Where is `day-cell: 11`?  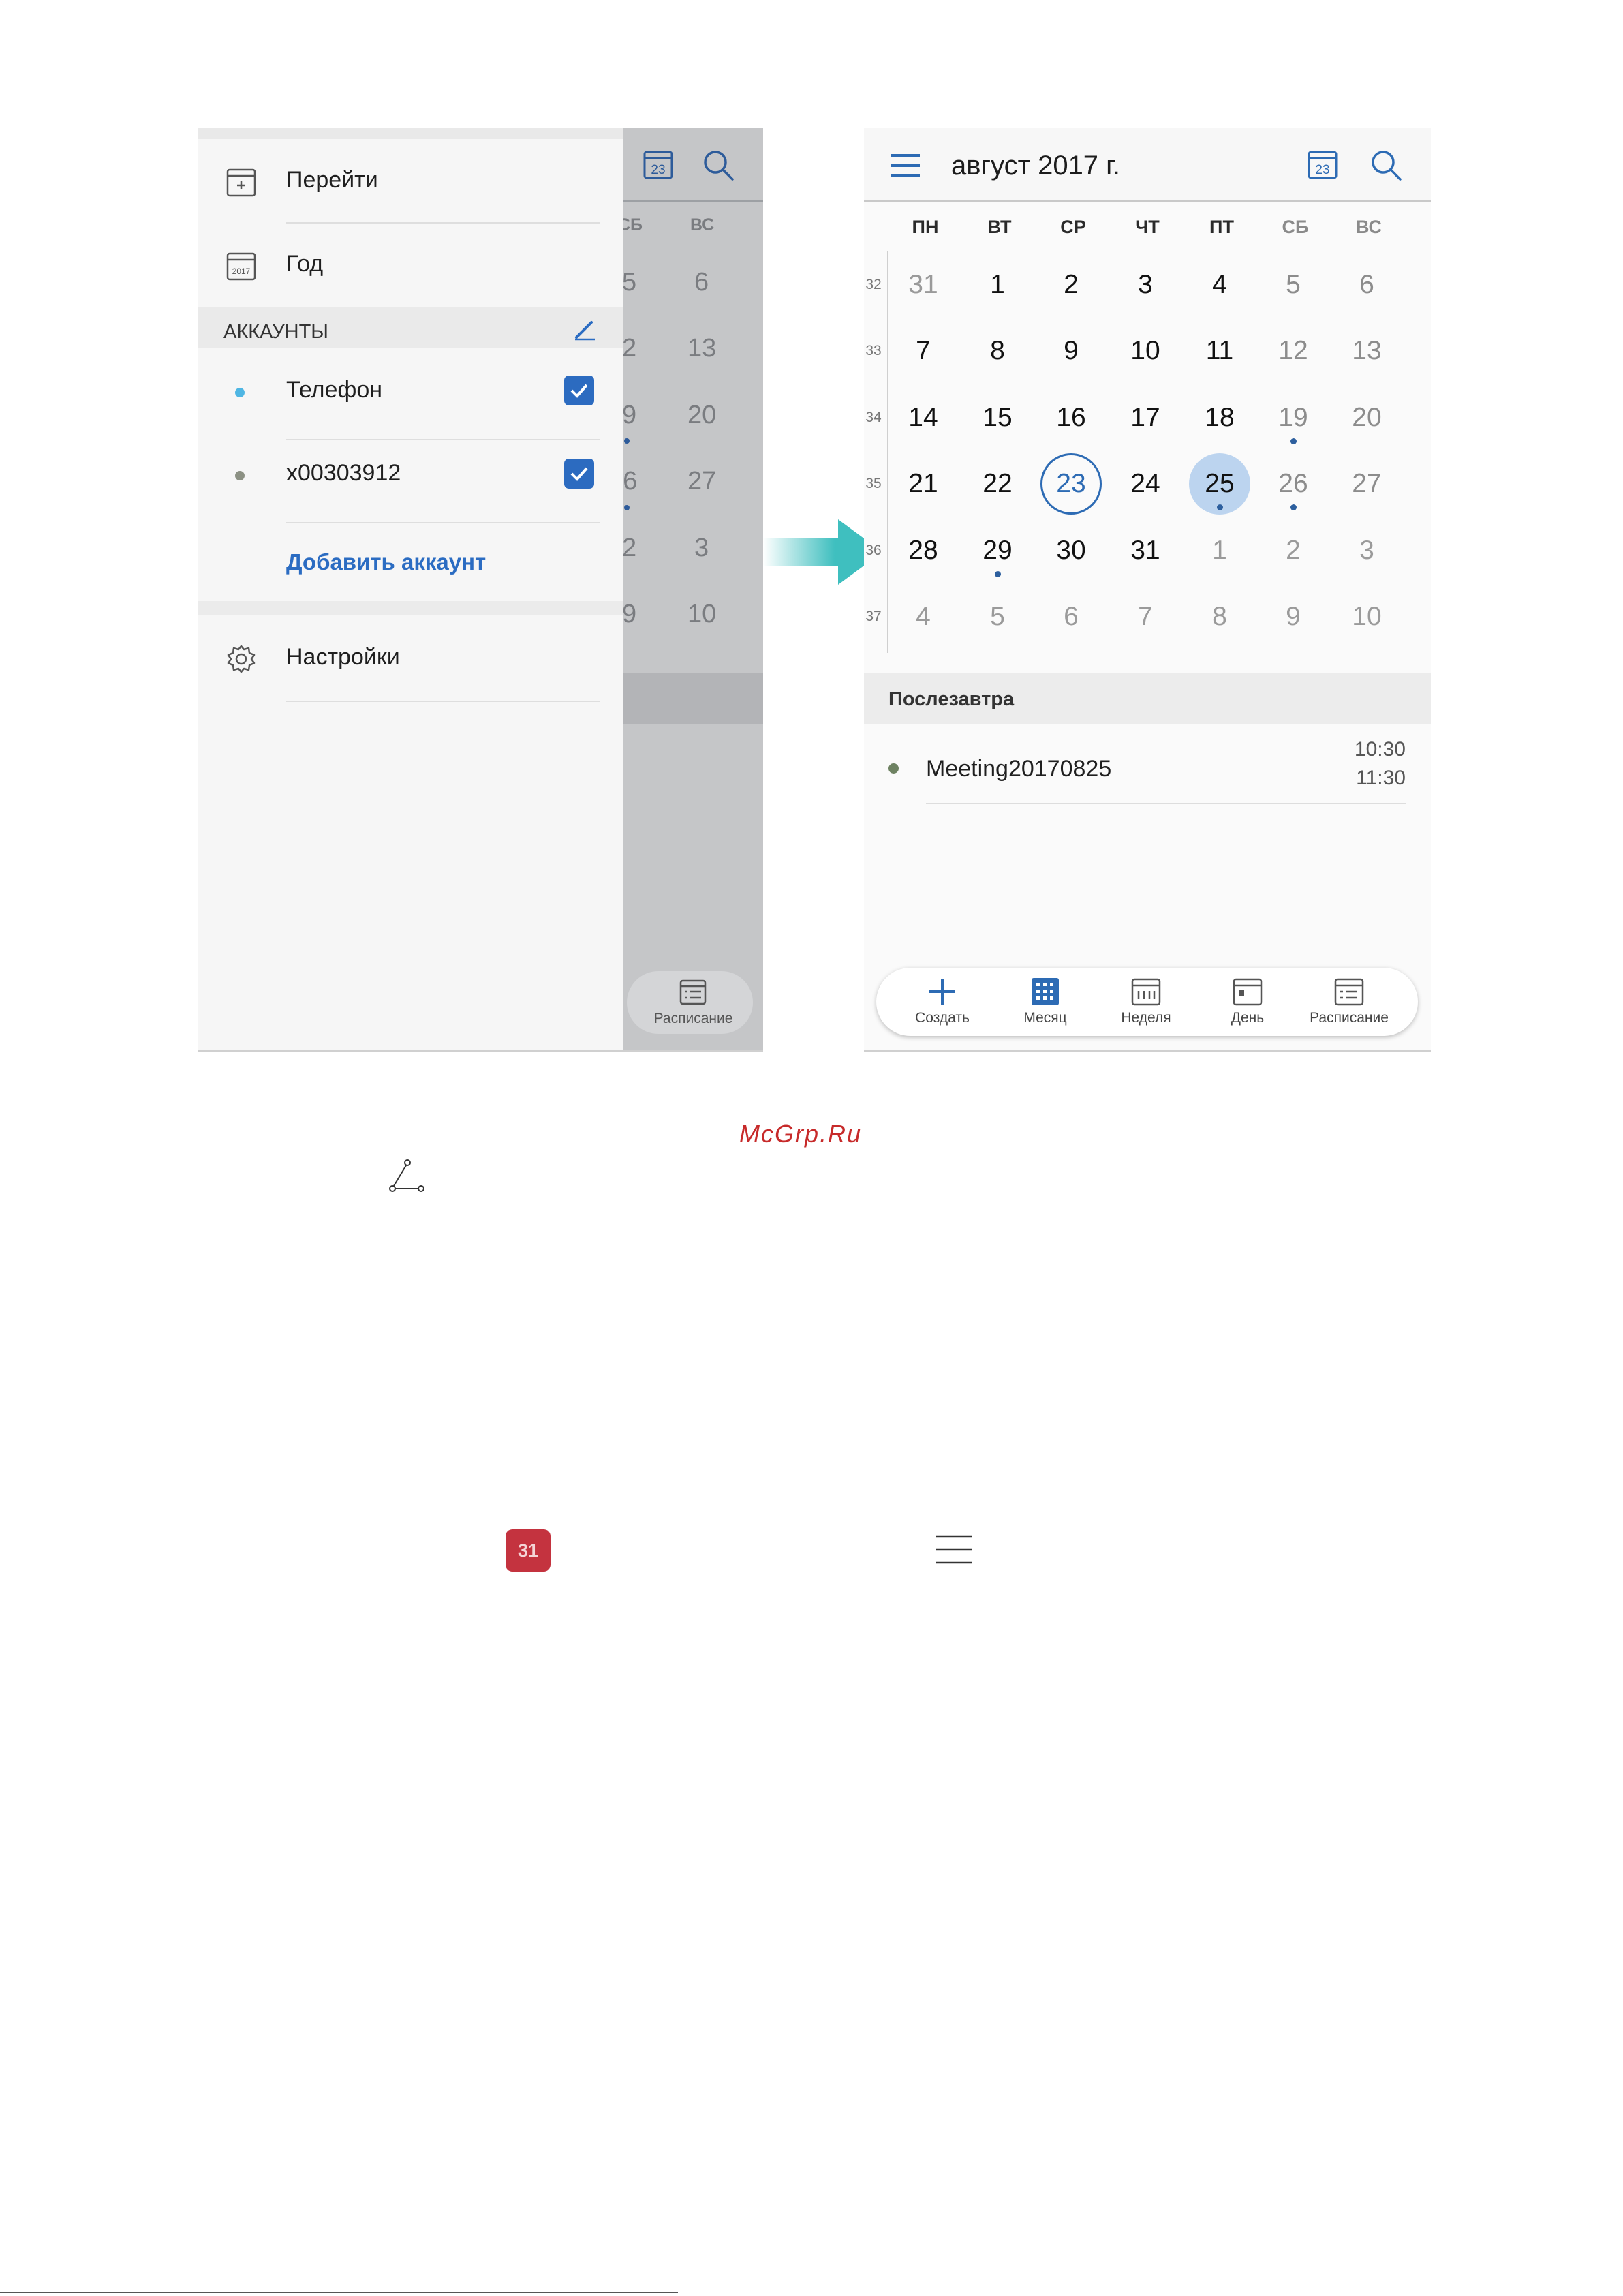 day-cell: 11 is located at coordinates (1219, 351).